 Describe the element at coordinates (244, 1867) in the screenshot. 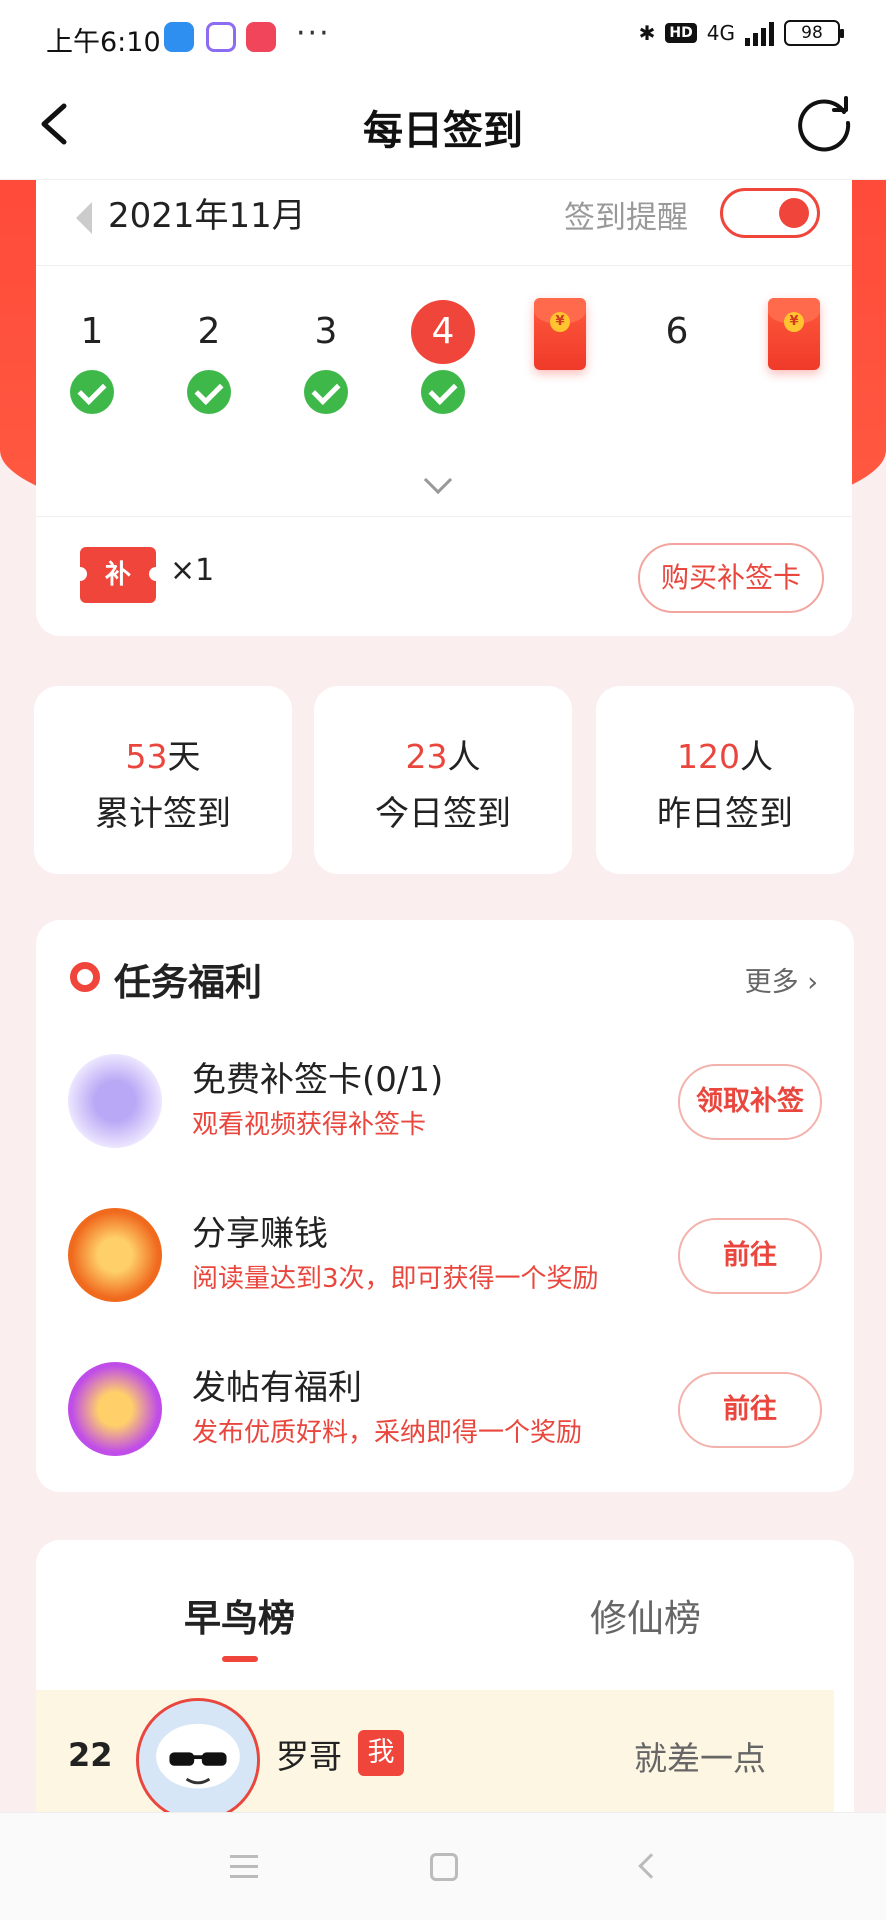

I see `menu-icon` at that location.